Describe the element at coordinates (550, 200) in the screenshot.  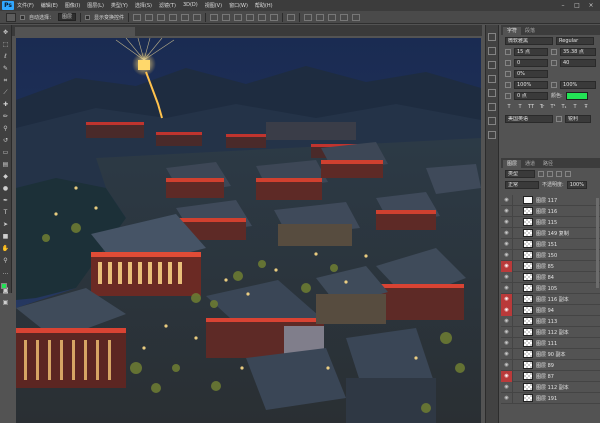
I see `layer-row: ◉ 图层 117` at that location.